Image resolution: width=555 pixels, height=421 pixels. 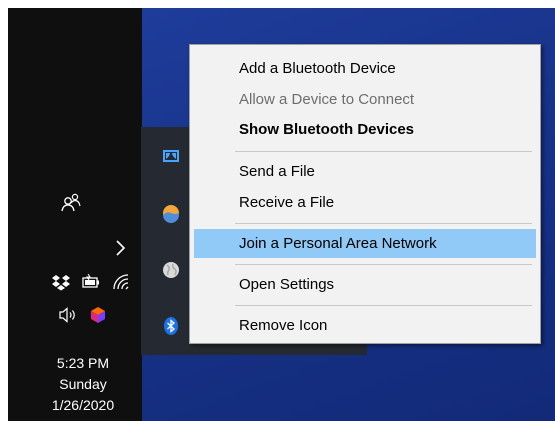 What do you see at coordinates (171, 326) in the screenshot?
I see `bluetooth-icon` at bounding box center [171, 326].